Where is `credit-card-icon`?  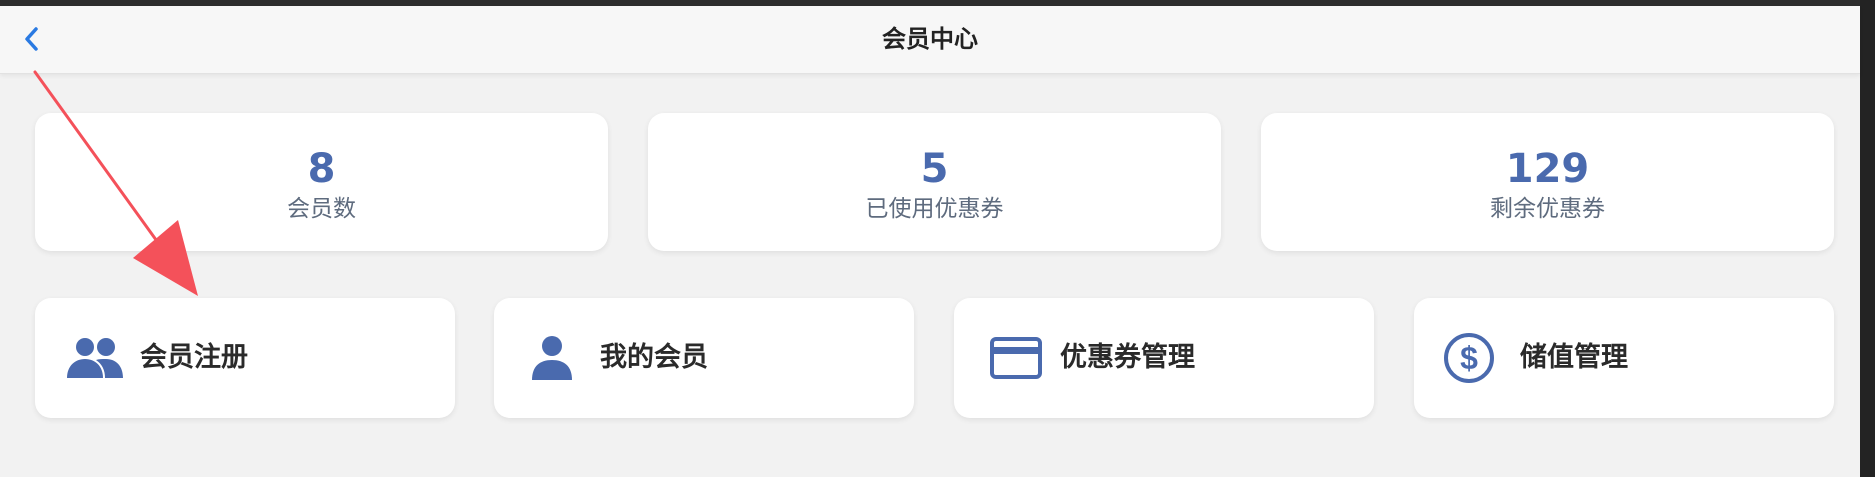 credit-card-icon is located at coordinates (1016, 358).